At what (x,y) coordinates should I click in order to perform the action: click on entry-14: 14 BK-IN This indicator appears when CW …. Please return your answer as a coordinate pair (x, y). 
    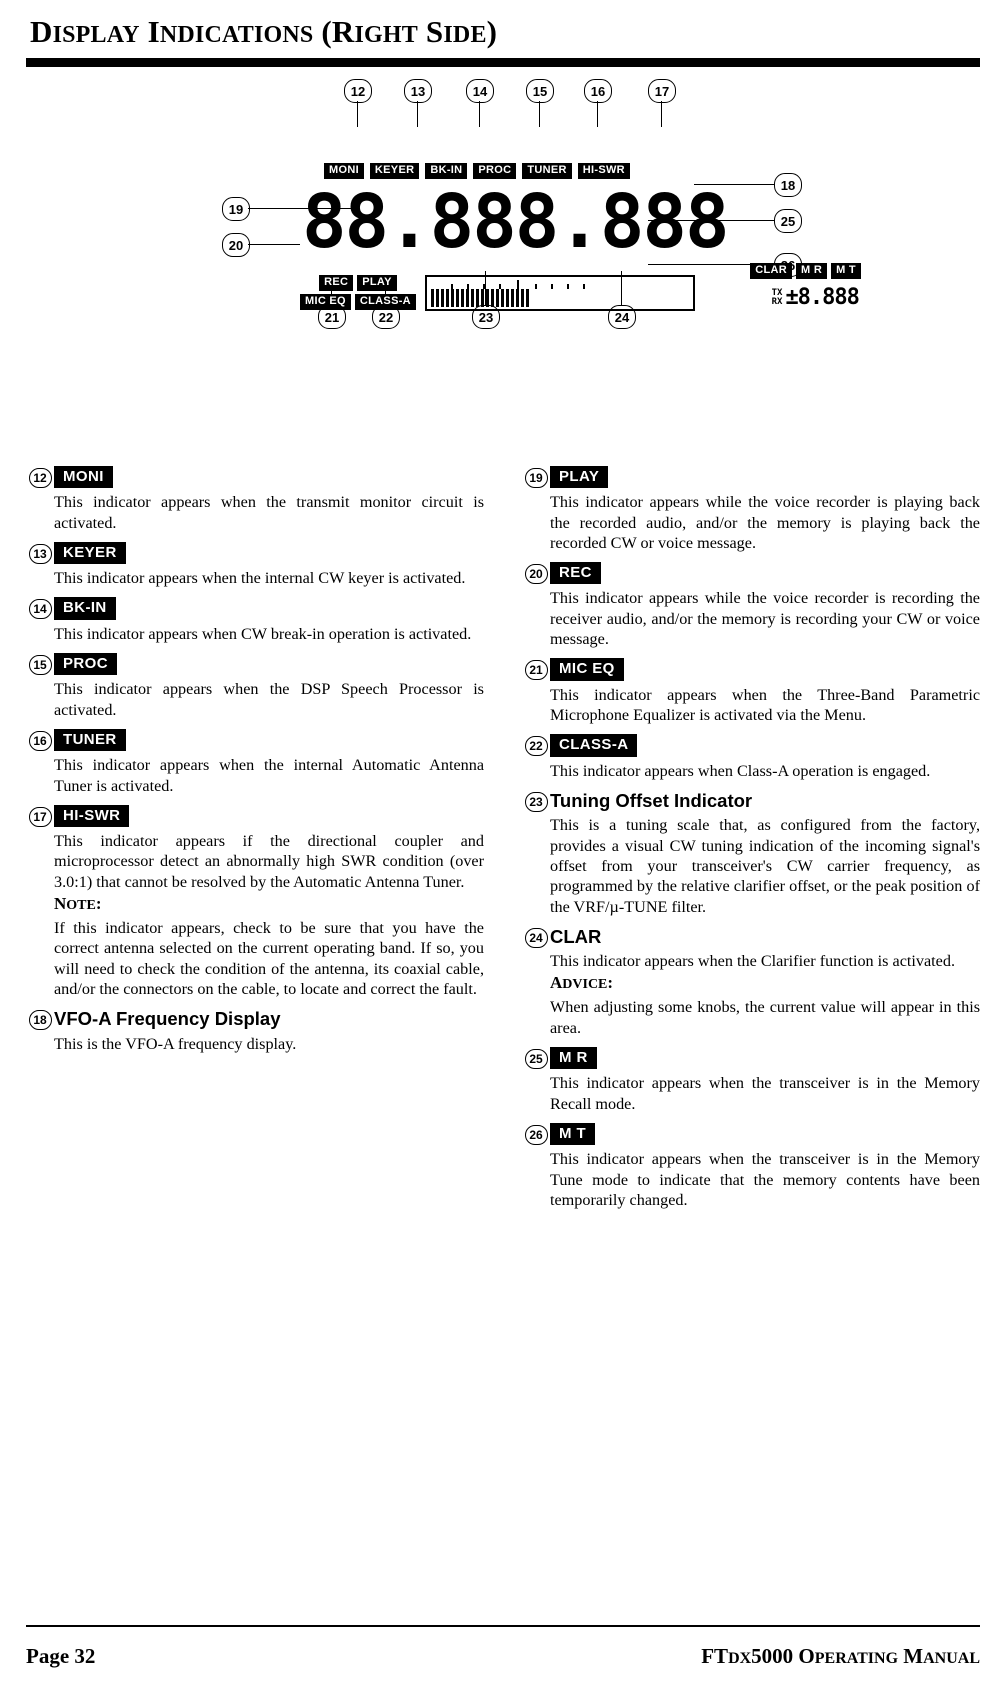
    Looking at the image, I should click on (255, 620).